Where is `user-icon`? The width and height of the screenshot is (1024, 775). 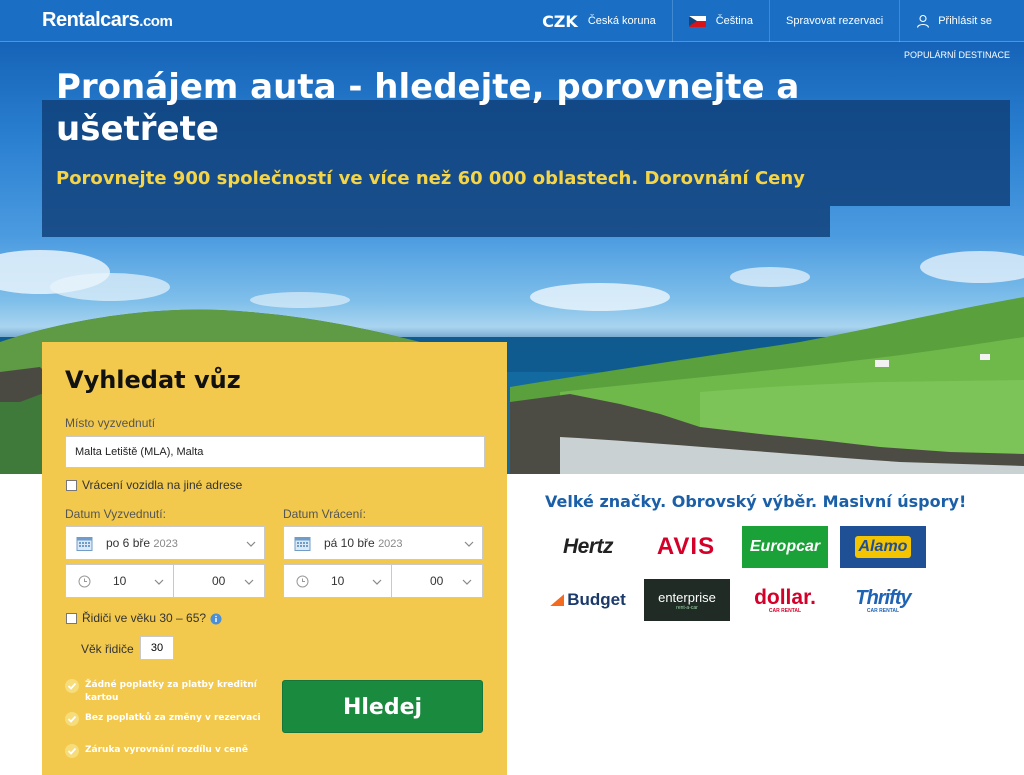 user-icon is located at coordinates (923, 21).